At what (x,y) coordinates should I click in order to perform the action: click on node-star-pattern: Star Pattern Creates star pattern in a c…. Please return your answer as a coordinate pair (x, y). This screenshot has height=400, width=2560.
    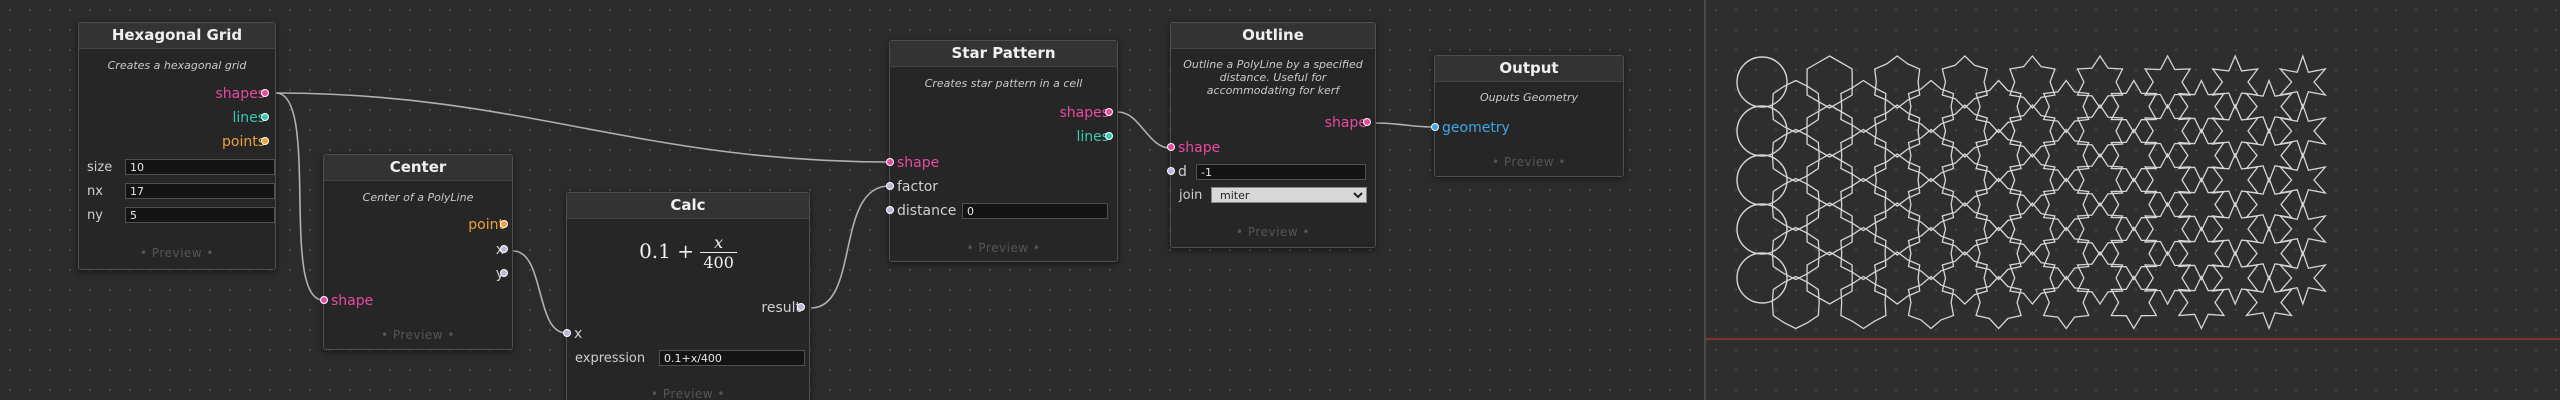
    Looking at the image, I should click on (1002, 151).